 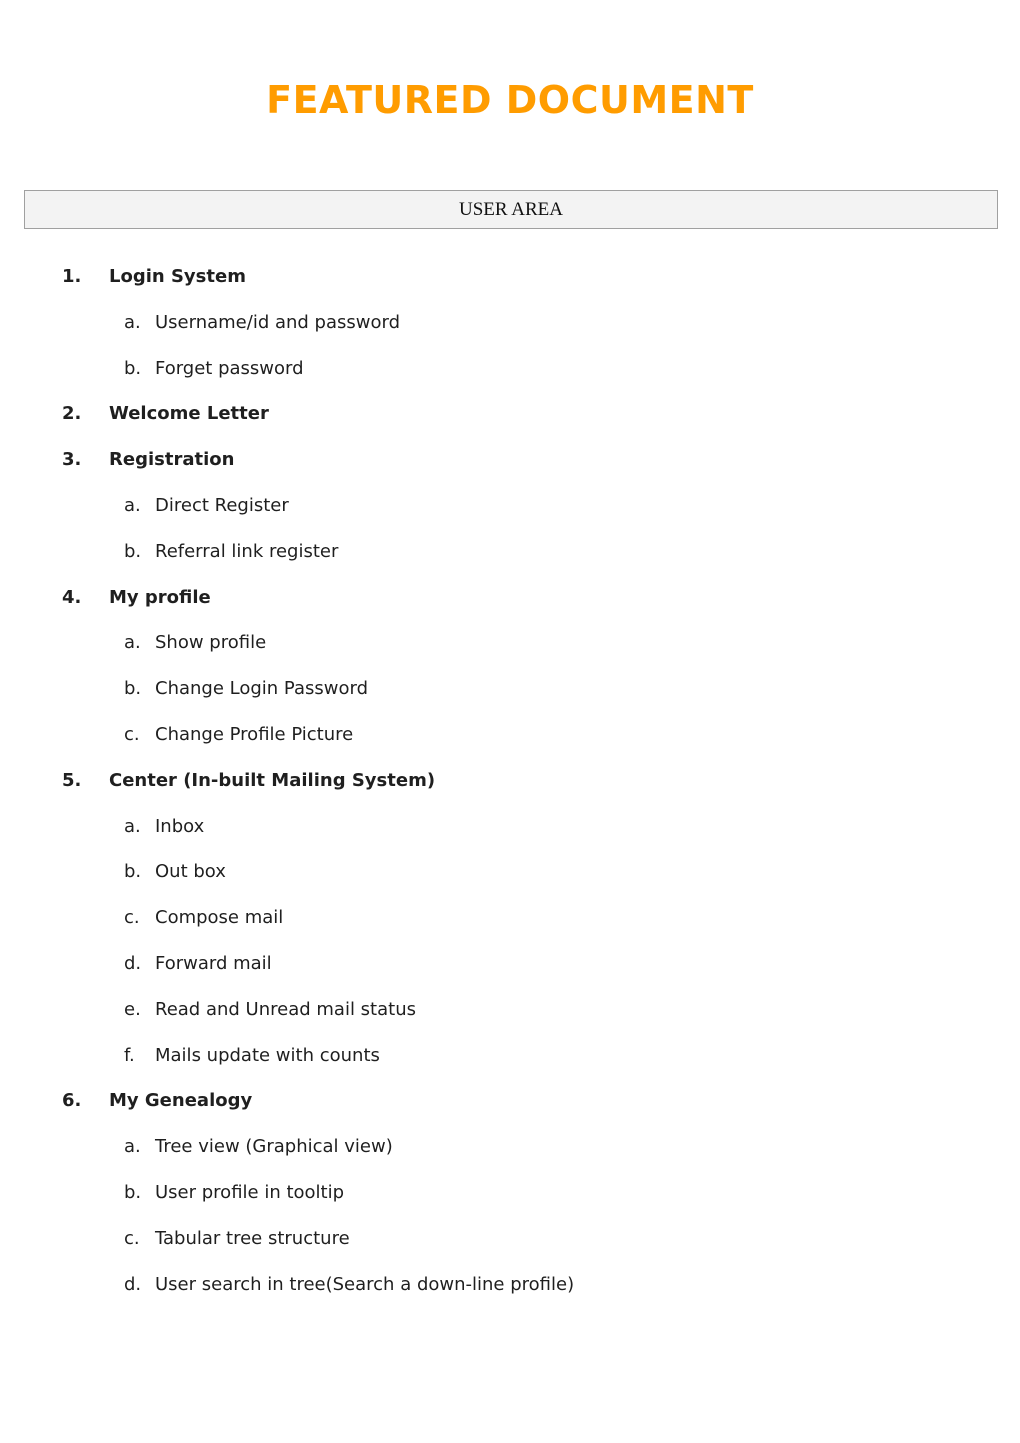 What do you see at coordinates (267, 1055) in the screenshot?
I see `sub-item-label: Mails update with counts` at bounding box center [267, 1055].